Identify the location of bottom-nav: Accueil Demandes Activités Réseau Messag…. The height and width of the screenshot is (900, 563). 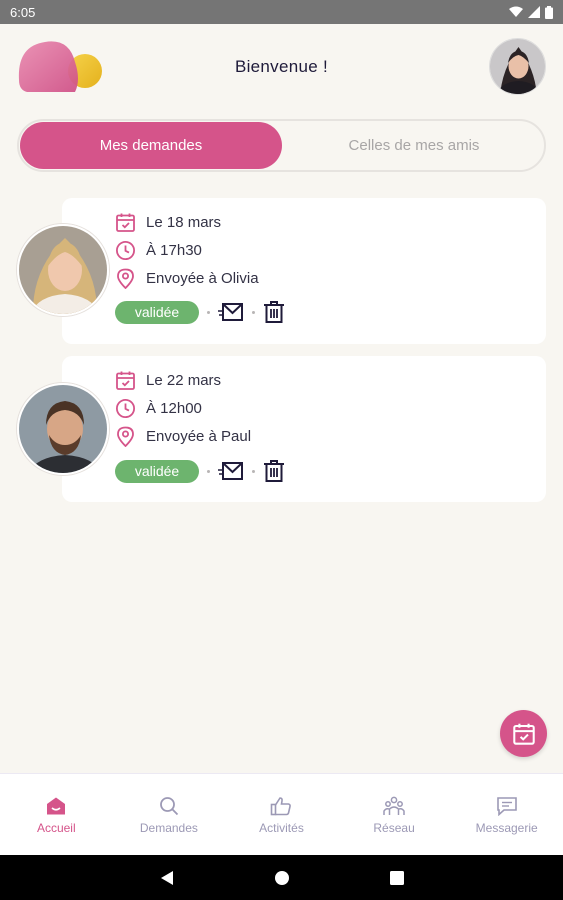
(281, 814).